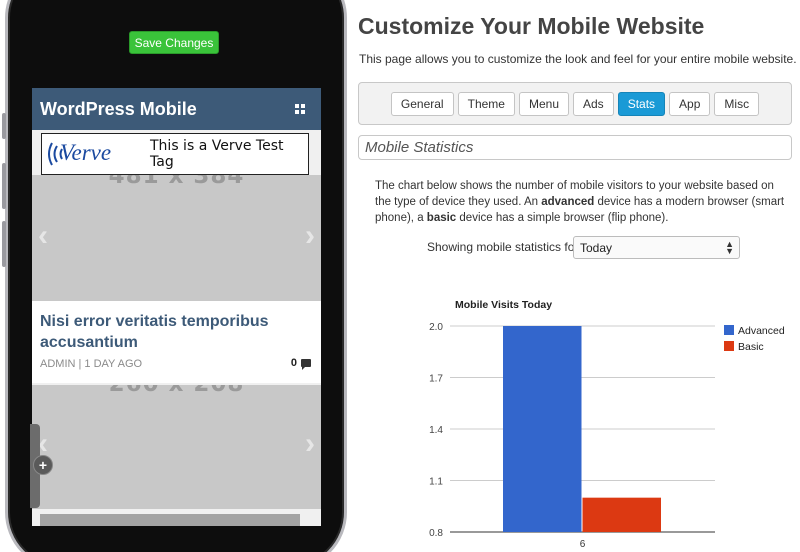 The width and height of the screenshot is (800, 552). I want to click on app-title: WordPress Mobile, so click(118, 108).